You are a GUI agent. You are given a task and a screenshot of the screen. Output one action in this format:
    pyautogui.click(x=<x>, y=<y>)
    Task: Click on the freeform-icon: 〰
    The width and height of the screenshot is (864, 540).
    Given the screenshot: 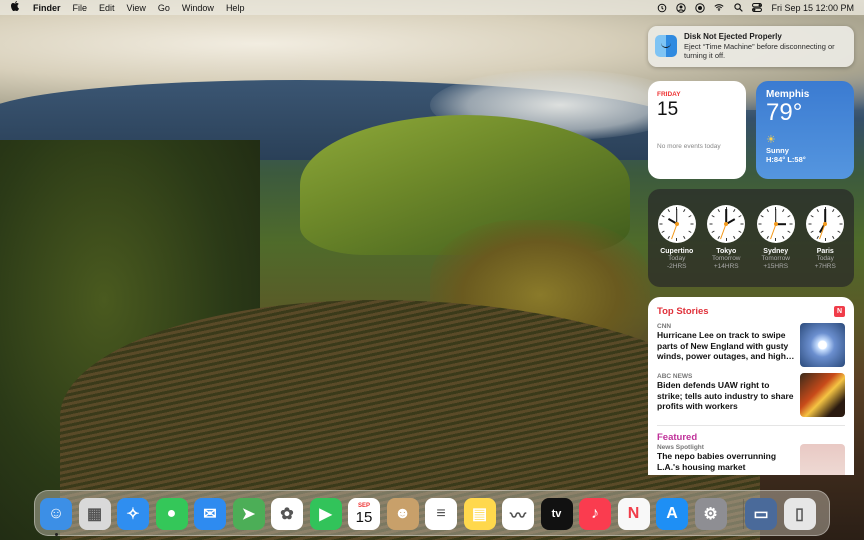 What is the action you would take?
    pyautogui.click(x=518, y=514)
    